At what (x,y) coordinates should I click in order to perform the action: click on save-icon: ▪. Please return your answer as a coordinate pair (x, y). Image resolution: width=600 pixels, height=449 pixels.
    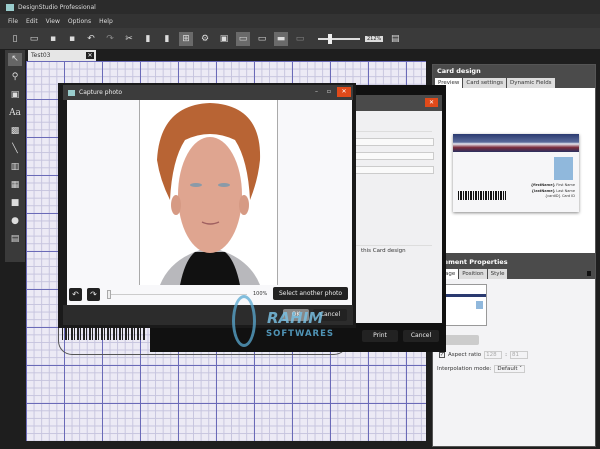
    Looking at the image, I should click on (53, 39).